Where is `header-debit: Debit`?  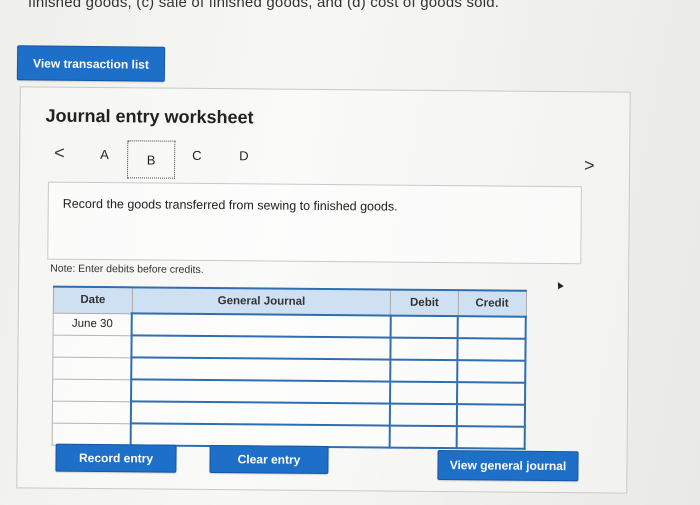 header-debit: Debit is located at coordinates (424, 303).